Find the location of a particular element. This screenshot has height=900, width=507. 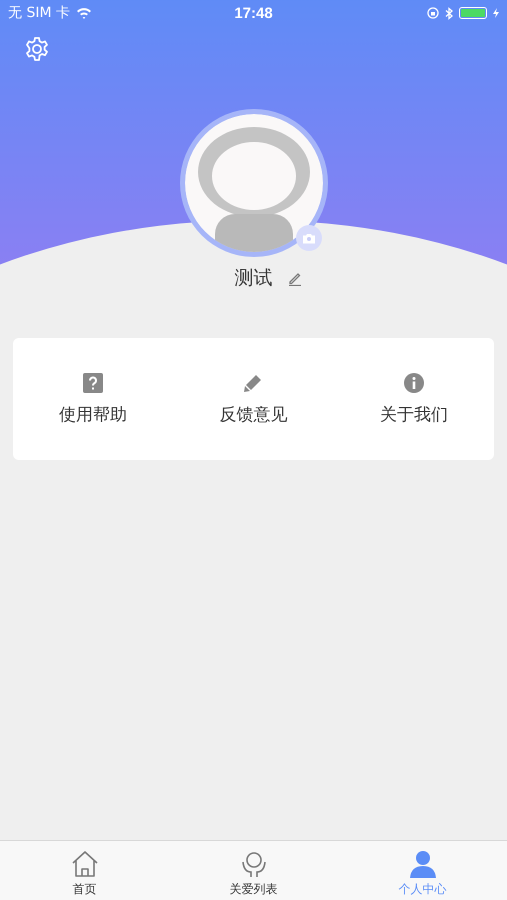

tab: 首页 is located at coordinates (84, 870).